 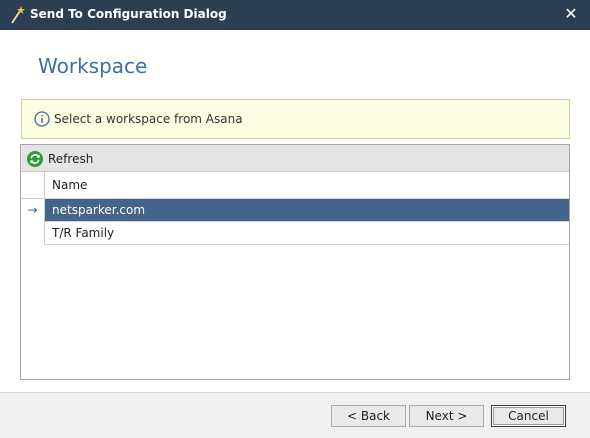 I want to click on info-banner: Select a workspace from Asana, so click(x=295, y=119).